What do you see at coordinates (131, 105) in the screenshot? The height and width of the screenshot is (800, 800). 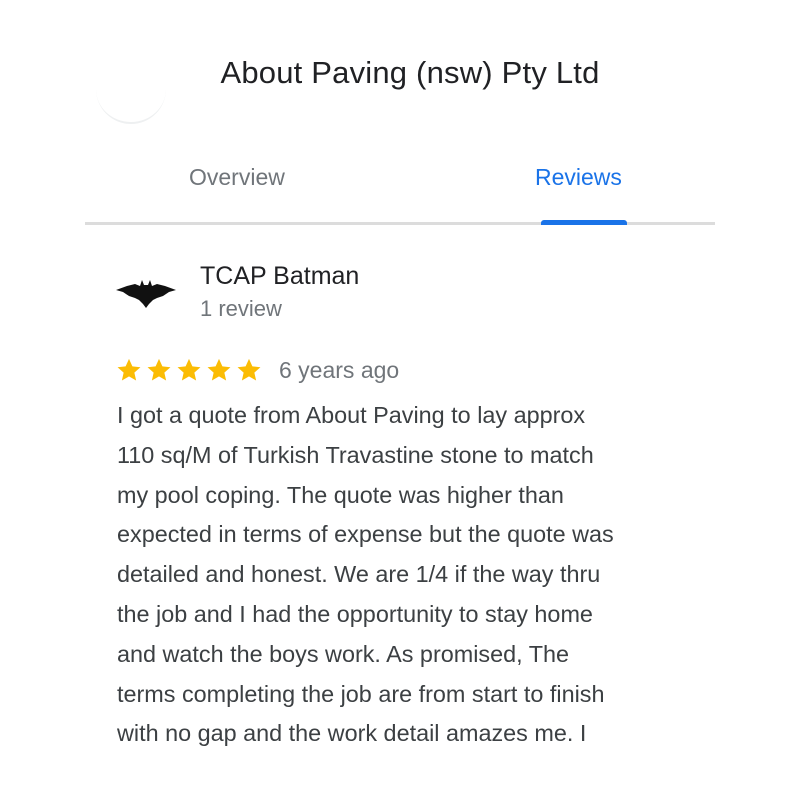 I see `business-photo-edge` at bounding box center [131, 105].